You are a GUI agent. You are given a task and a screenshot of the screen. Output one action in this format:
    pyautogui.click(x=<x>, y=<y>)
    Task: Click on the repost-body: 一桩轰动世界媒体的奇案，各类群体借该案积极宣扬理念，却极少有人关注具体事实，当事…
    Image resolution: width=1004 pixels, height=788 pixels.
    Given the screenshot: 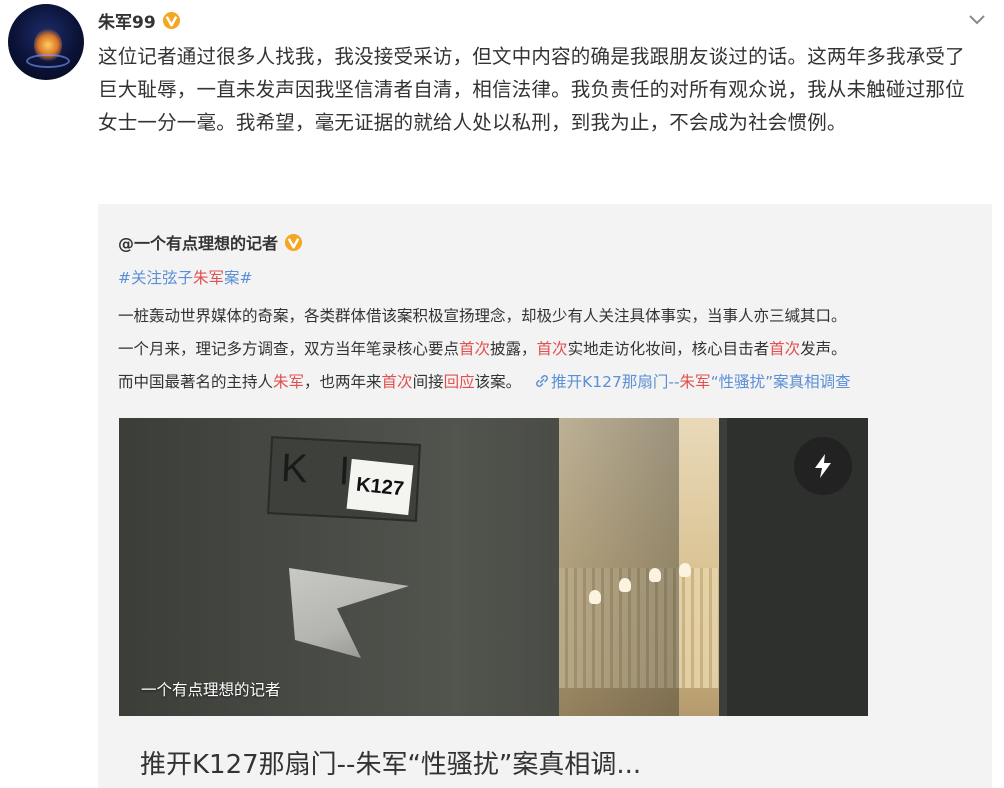 What is the action you would take?
    pyautogui.click(x=548, y=349)
    